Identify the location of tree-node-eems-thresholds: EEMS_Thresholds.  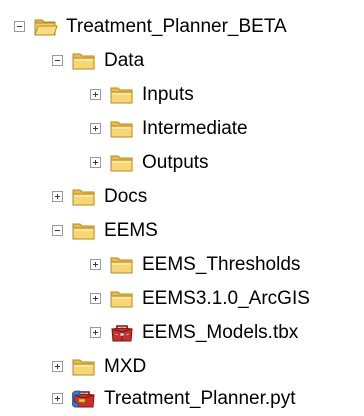
(195, 264).